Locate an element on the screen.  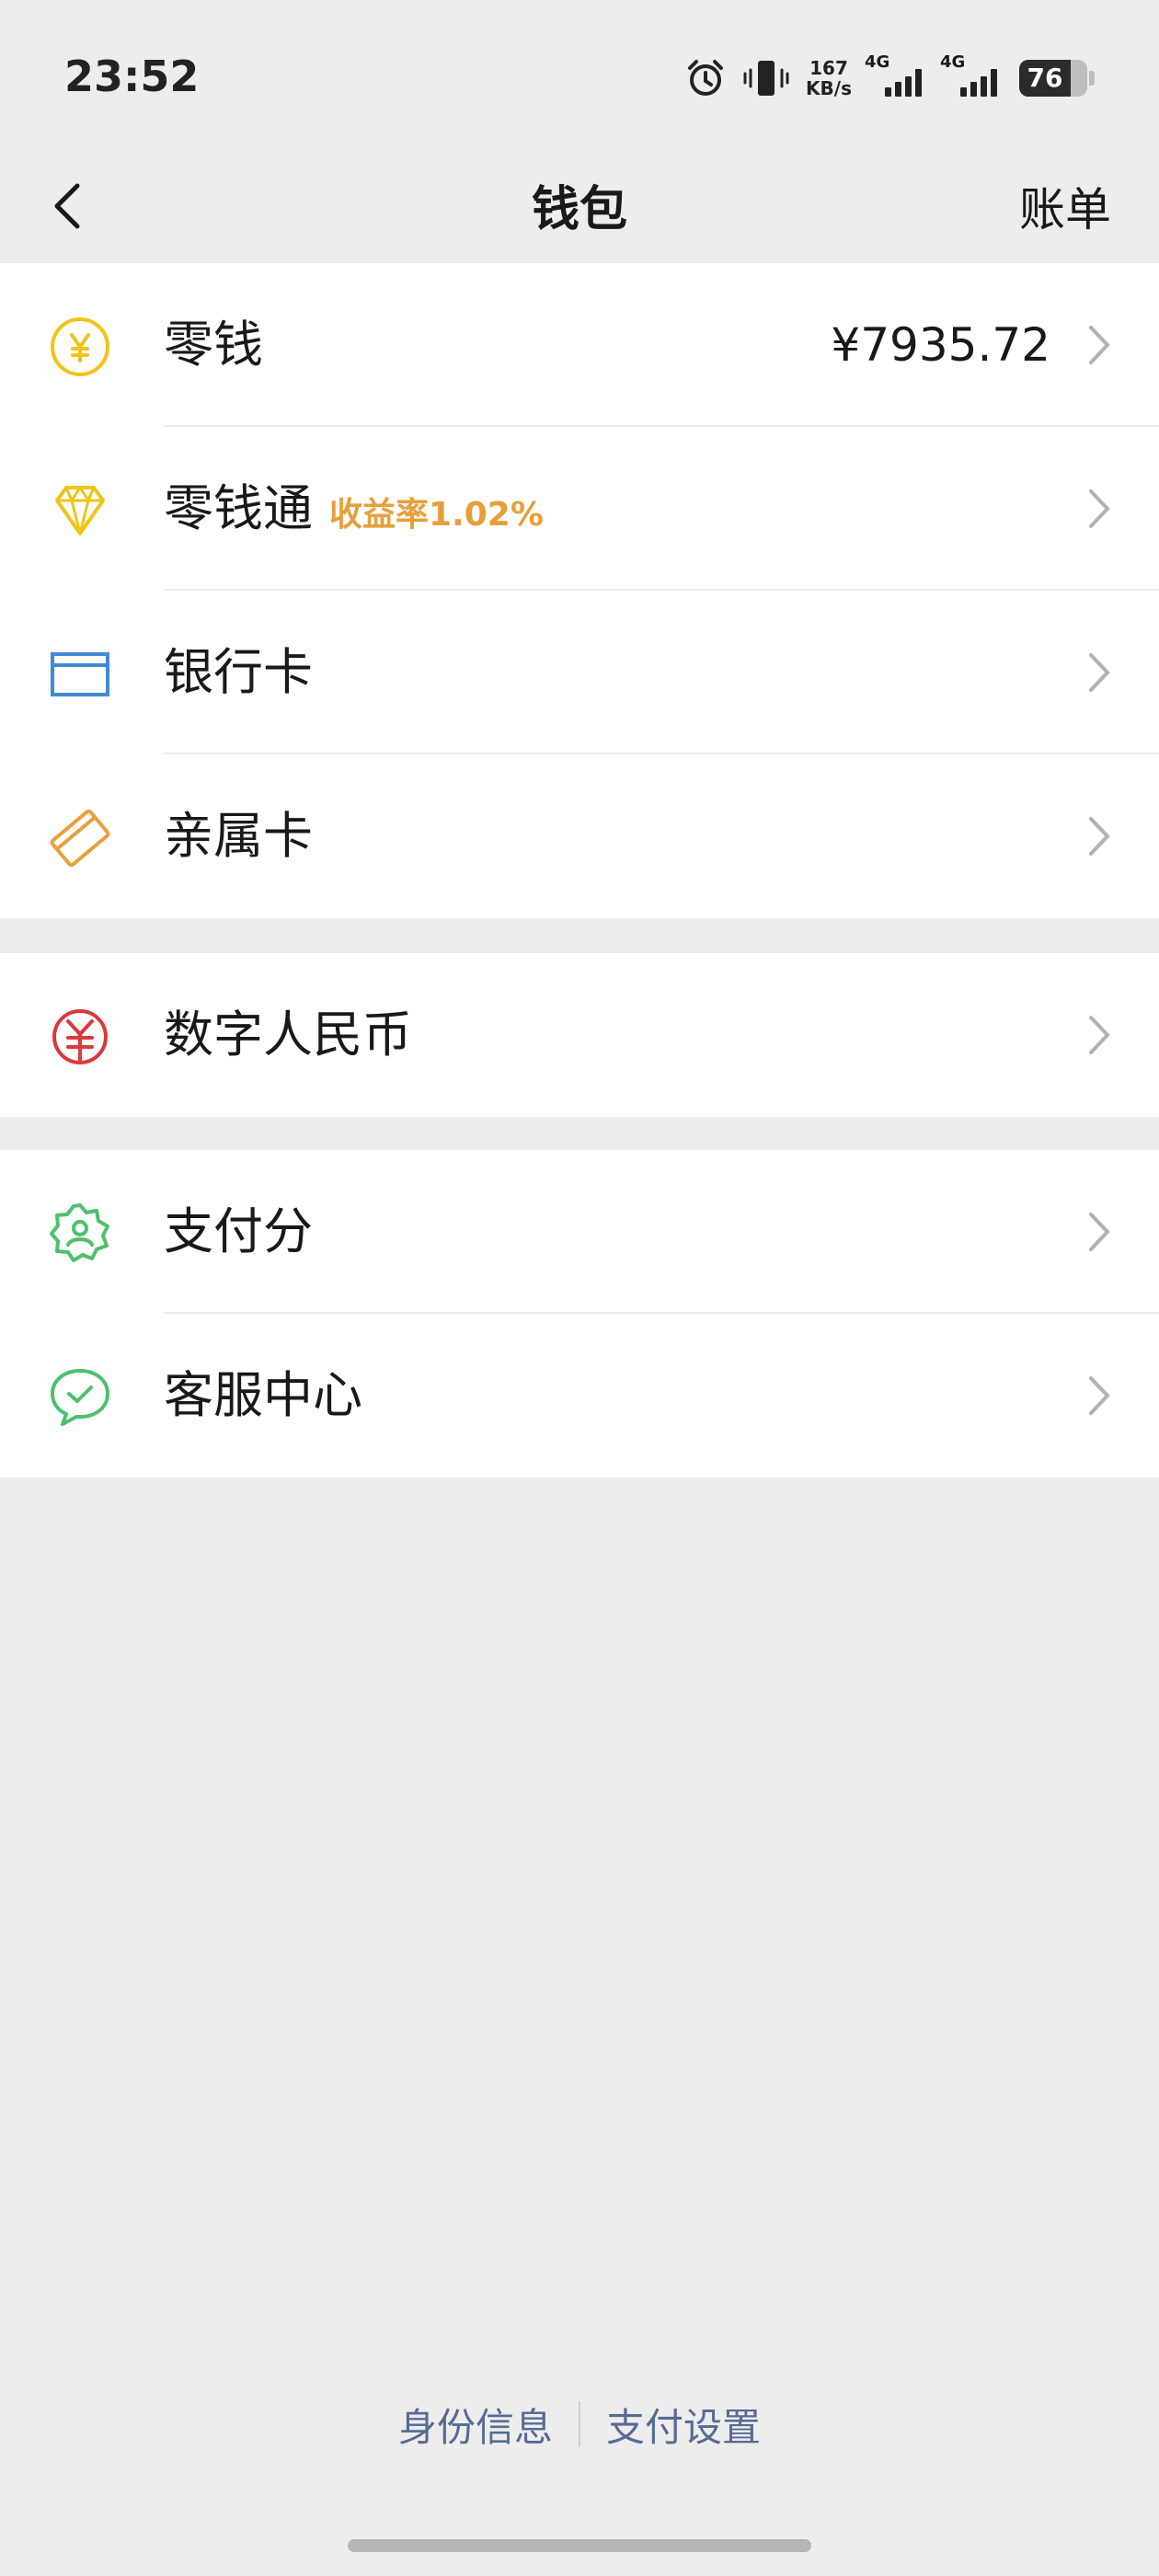
payment-settings-link: 支付设置 is located at coordinates (683, 2425).